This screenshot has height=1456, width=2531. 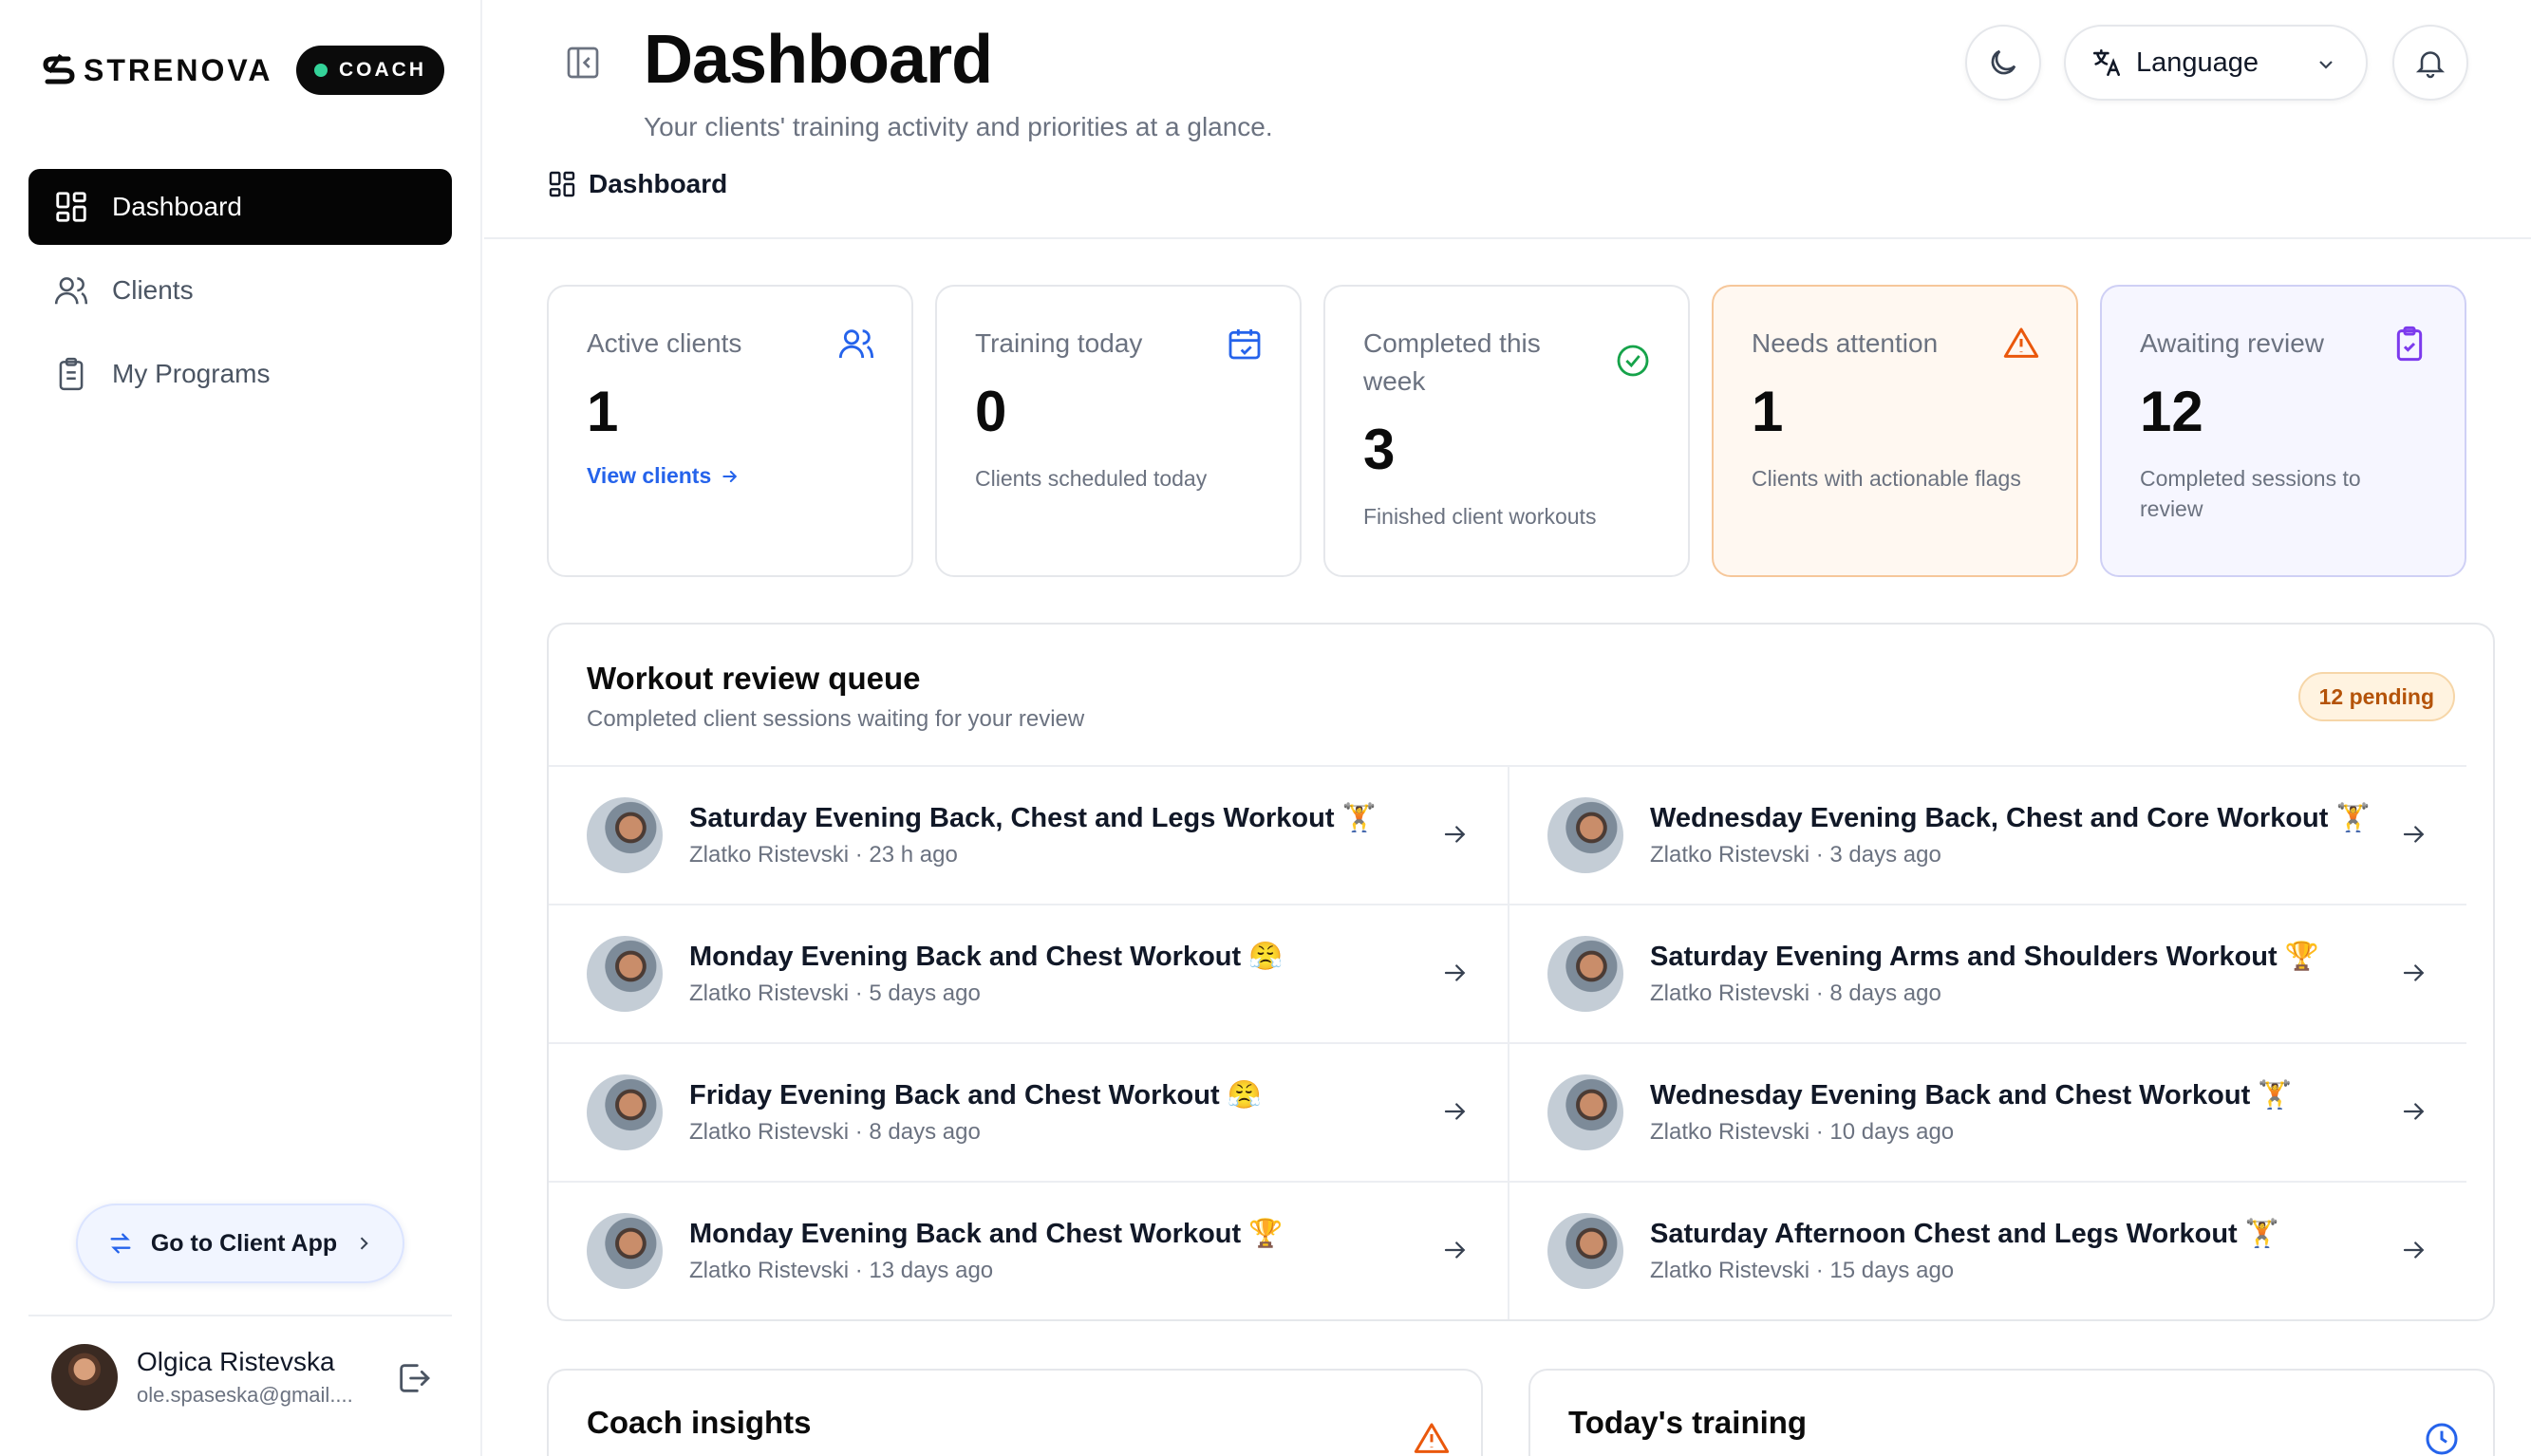 What do you see at coordinates (754, 679) in the screenshot?
I see `queue-title: Workout review queue` at bounding box center [754, 679].